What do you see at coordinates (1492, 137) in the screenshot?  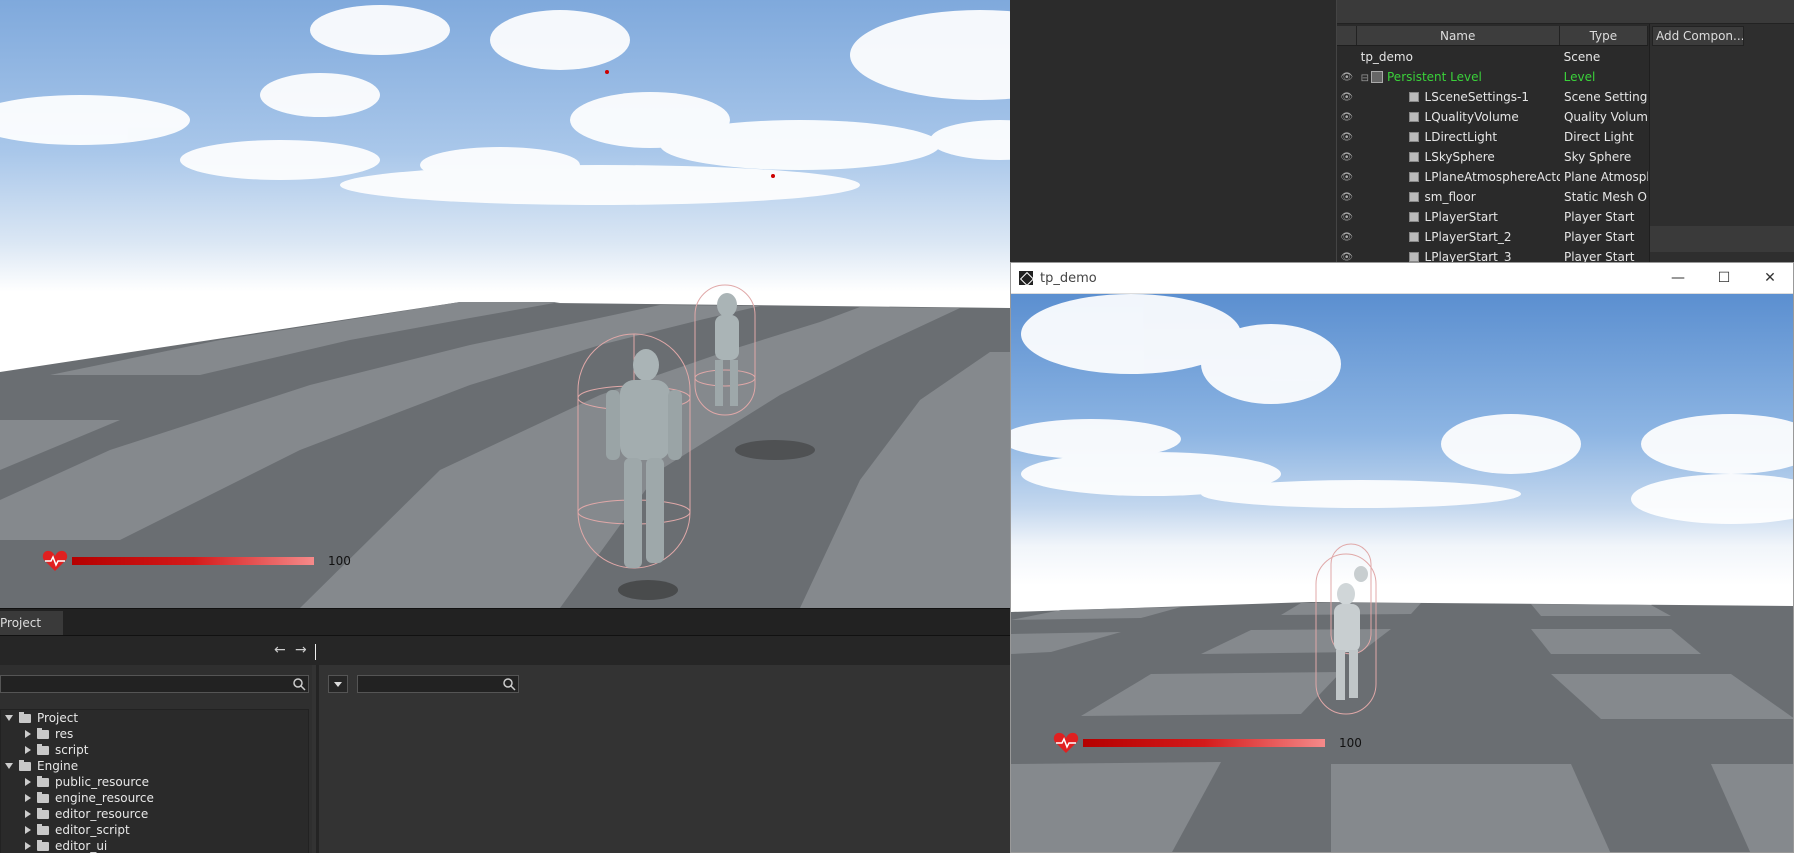 I see `outliner-row: 👁 LDirectLight Direct Light` at bounding box center [1492, 137].